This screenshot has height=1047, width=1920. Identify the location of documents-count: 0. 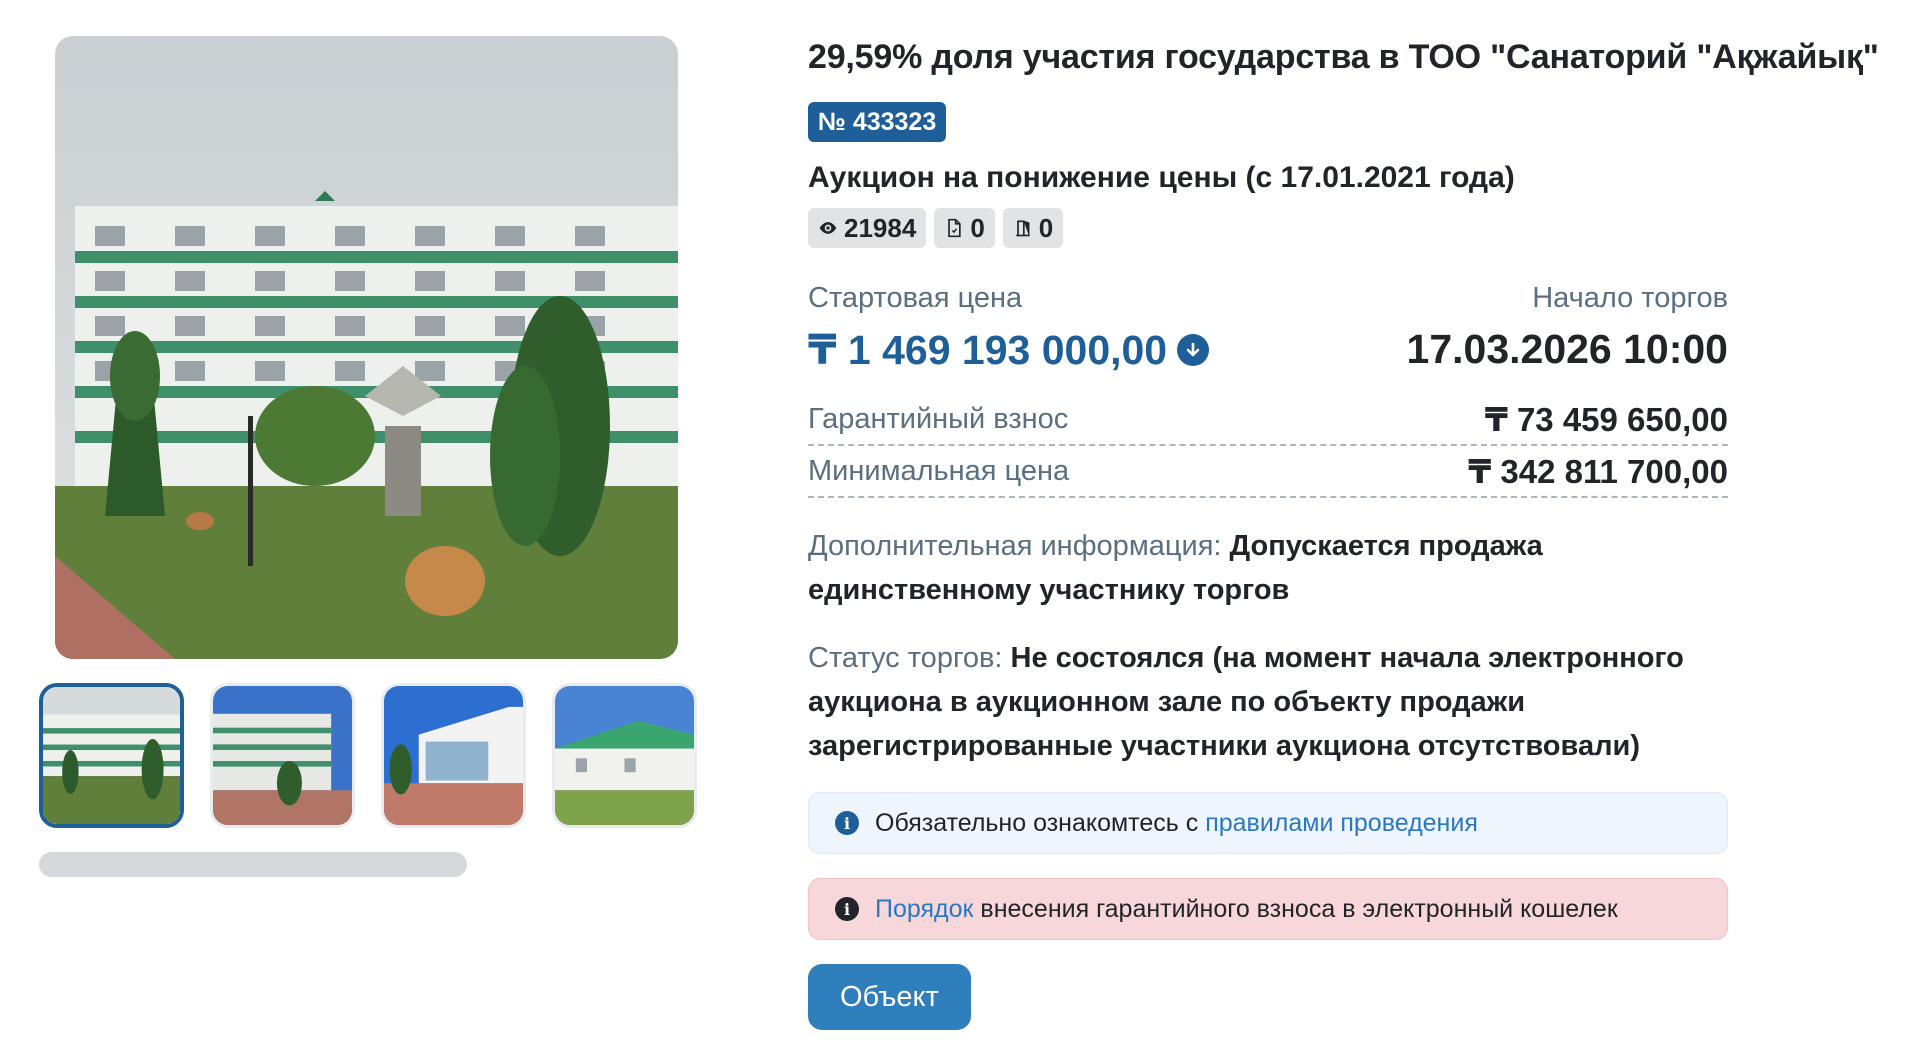
(977, 227).